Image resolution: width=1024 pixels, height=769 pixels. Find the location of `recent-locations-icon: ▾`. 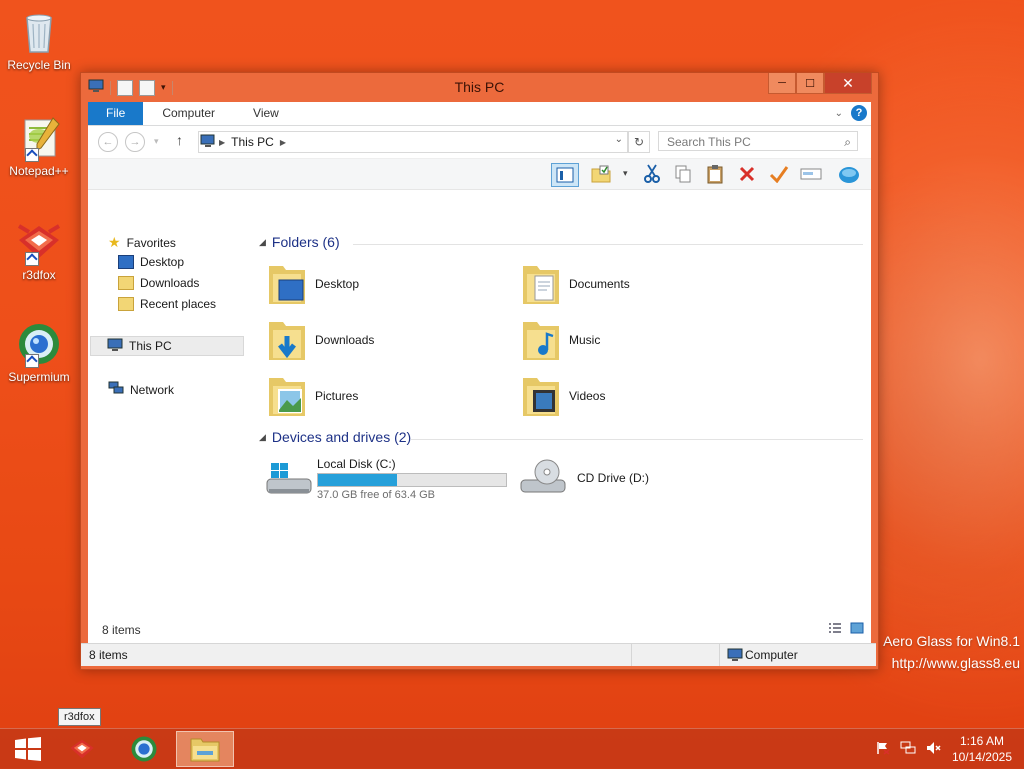

recent-locations-icon: ▾ is located at coordinates (156, 141).